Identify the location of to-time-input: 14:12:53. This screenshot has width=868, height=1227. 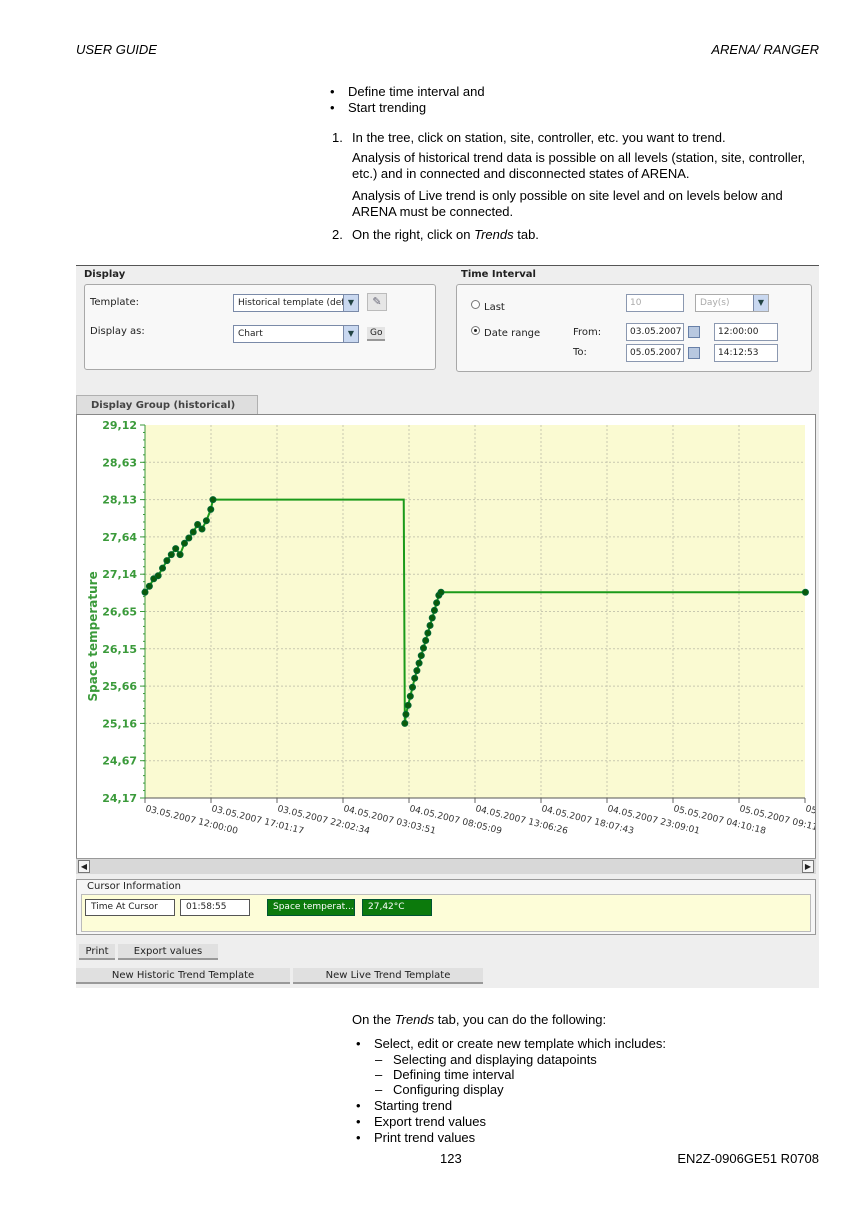
(746, 353).